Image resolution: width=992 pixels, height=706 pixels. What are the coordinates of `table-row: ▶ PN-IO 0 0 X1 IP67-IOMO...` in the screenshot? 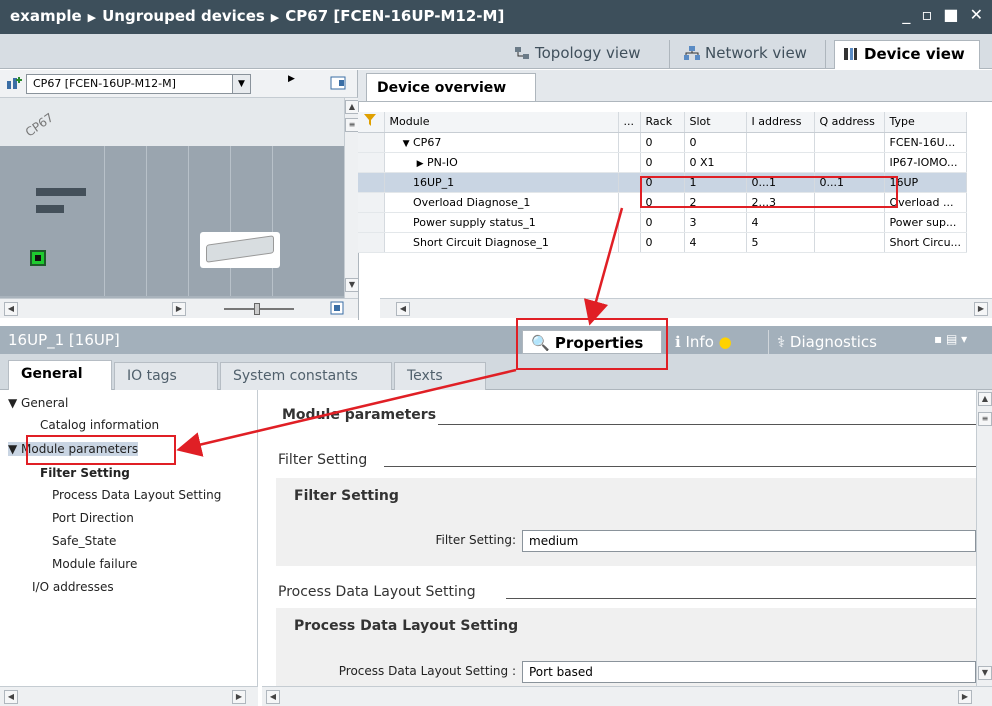 It's located at (663, 162).